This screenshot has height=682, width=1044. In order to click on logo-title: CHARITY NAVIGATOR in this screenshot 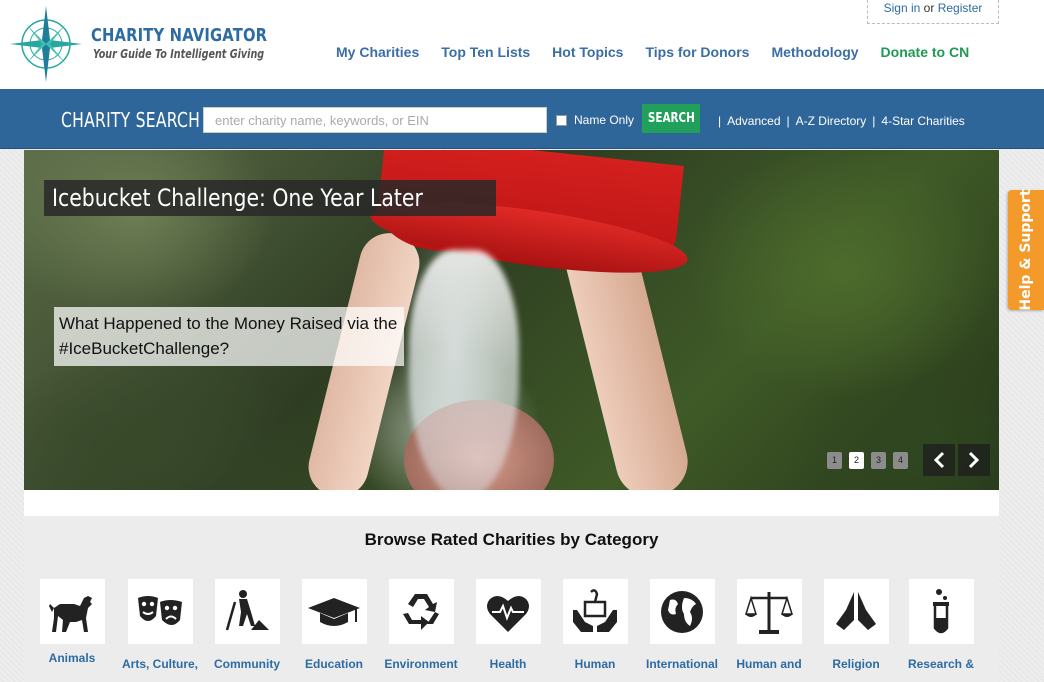, I will do `click(179, 35)`.